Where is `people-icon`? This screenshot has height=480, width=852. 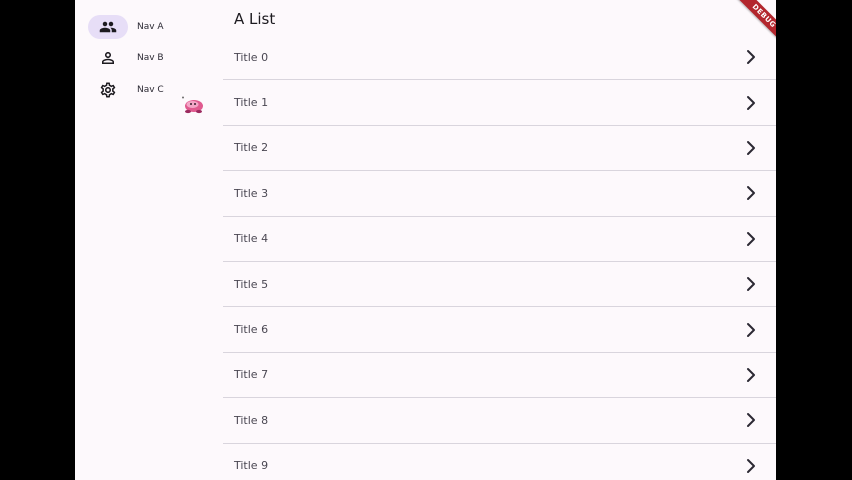 people-icon is located at coordinates (108, 27).